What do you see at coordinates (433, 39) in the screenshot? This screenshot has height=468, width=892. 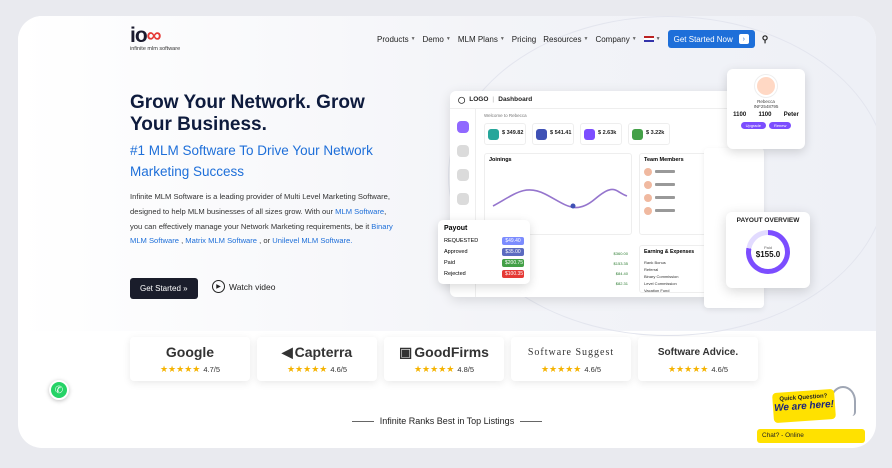 I see `nav-label: Demo` at bounding box center [433, 39].